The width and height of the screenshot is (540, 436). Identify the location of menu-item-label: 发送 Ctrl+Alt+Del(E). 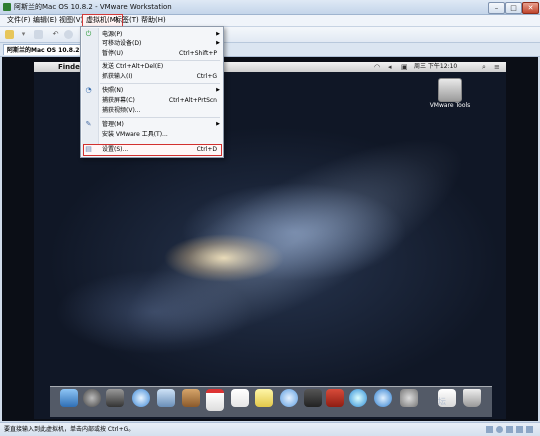
(133, 66).